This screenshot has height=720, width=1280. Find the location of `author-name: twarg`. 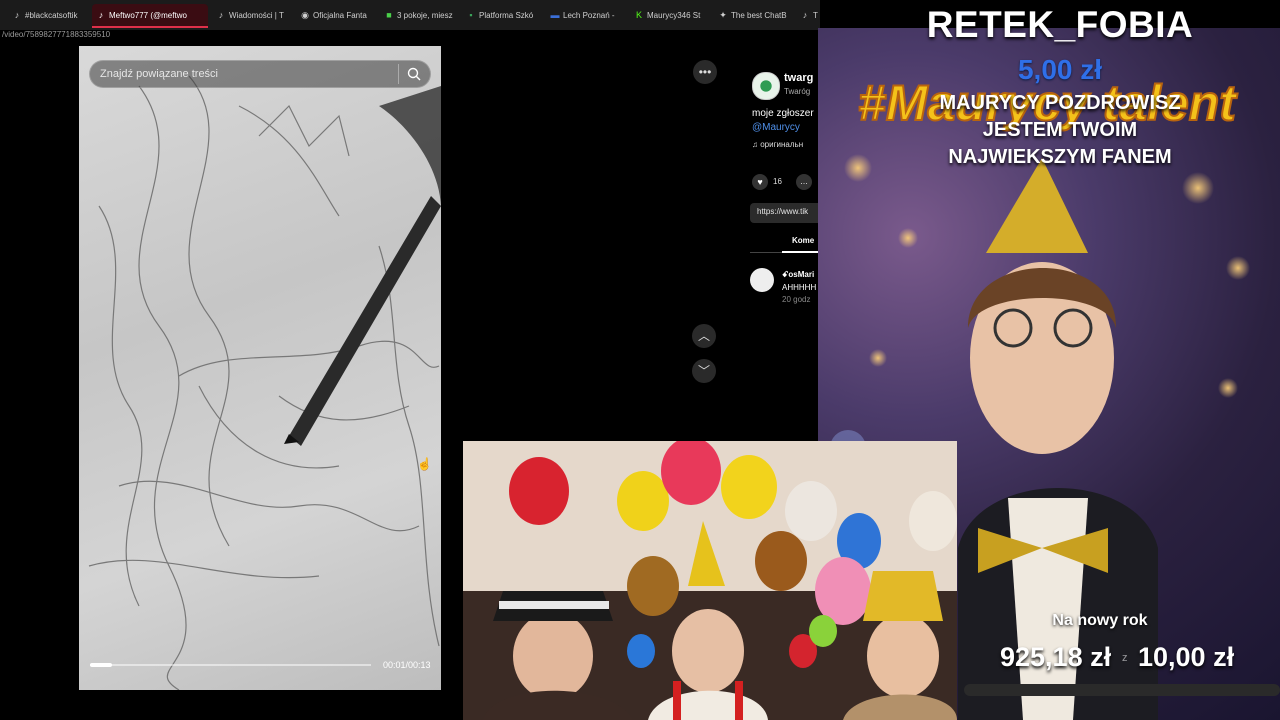

author-name: twarg is located at coordinates (798, 78).